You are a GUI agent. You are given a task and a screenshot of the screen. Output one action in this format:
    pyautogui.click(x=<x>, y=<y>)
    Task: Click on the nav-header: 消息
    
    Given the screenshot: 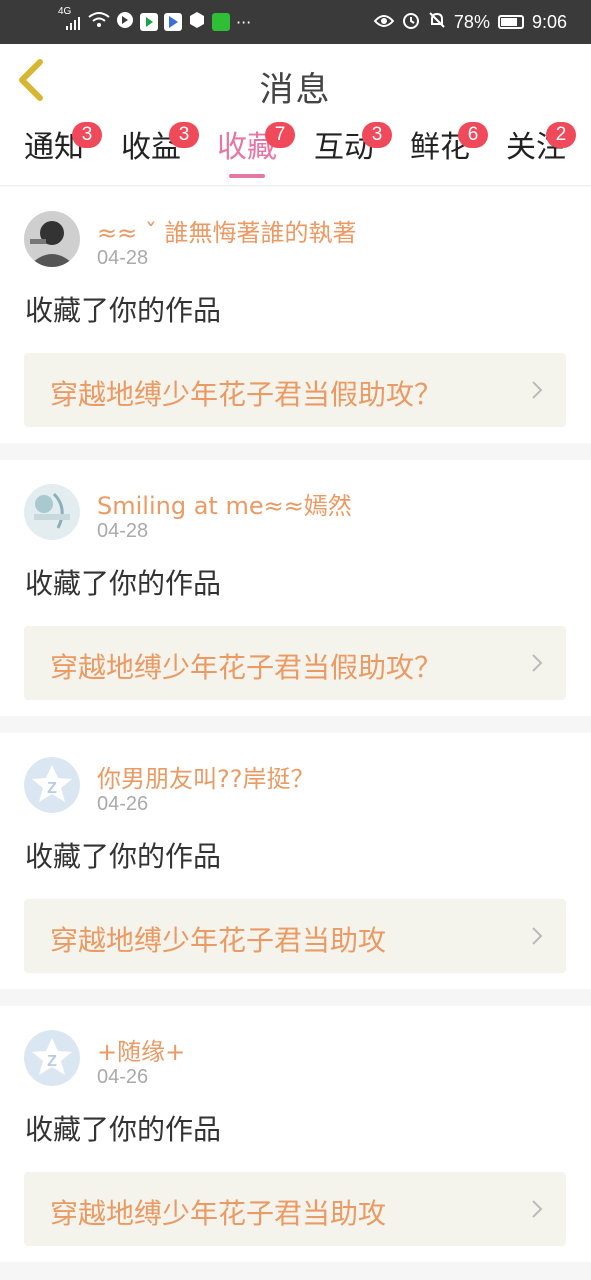 What is the action you would take?
    pyautogui.click(x=295, y=80)
    